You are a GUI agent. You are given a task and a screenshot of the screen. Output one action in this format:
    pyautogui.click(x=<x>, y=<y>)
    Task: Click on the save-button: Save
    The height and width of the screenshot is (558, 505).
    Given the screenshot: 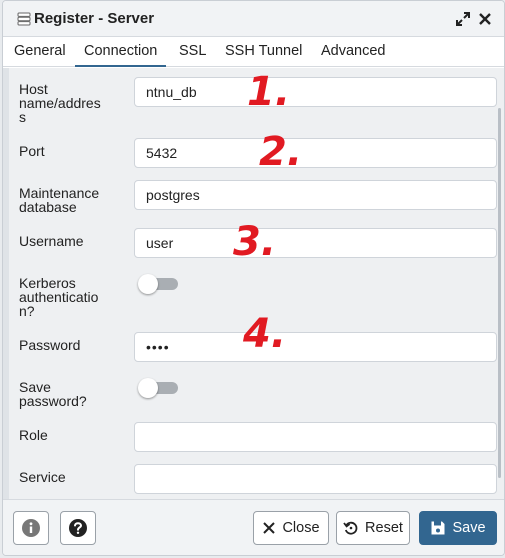 What is the action you would take?
    pyautogui.click(x=458, y=528)
    